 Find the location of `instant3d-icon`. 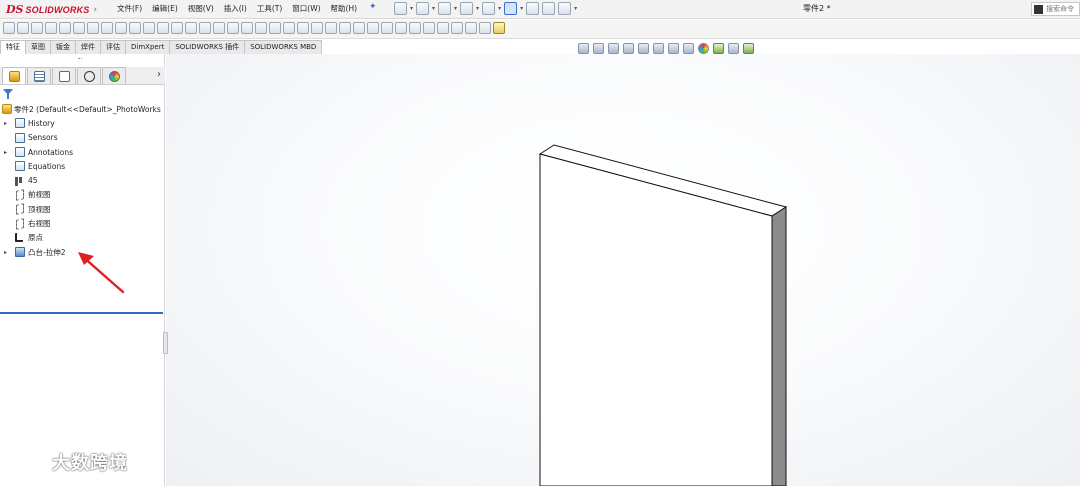

instant3d-icon is located at coordinates (247, 28).